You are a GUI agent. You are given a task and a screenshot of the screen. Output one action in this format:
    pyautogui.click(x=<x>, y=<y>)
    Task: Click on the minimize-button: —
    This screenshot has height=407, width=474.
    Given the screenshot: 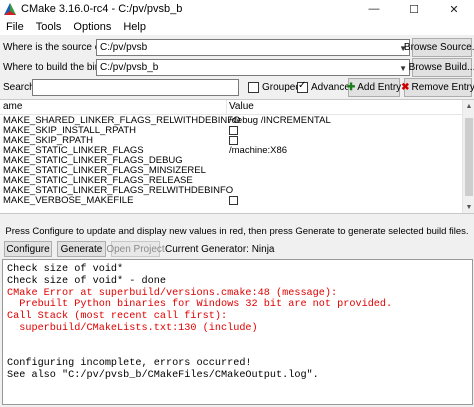 What is the action you would take?
    pyautogui.click(x=374, y=9)
    